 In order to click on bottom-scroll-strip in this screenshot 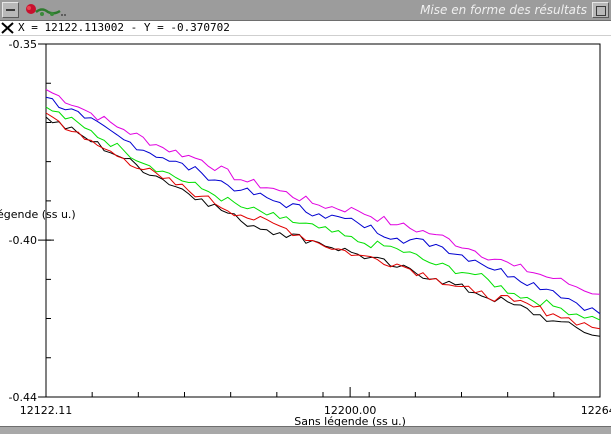, I will do `click(305, 430)`.